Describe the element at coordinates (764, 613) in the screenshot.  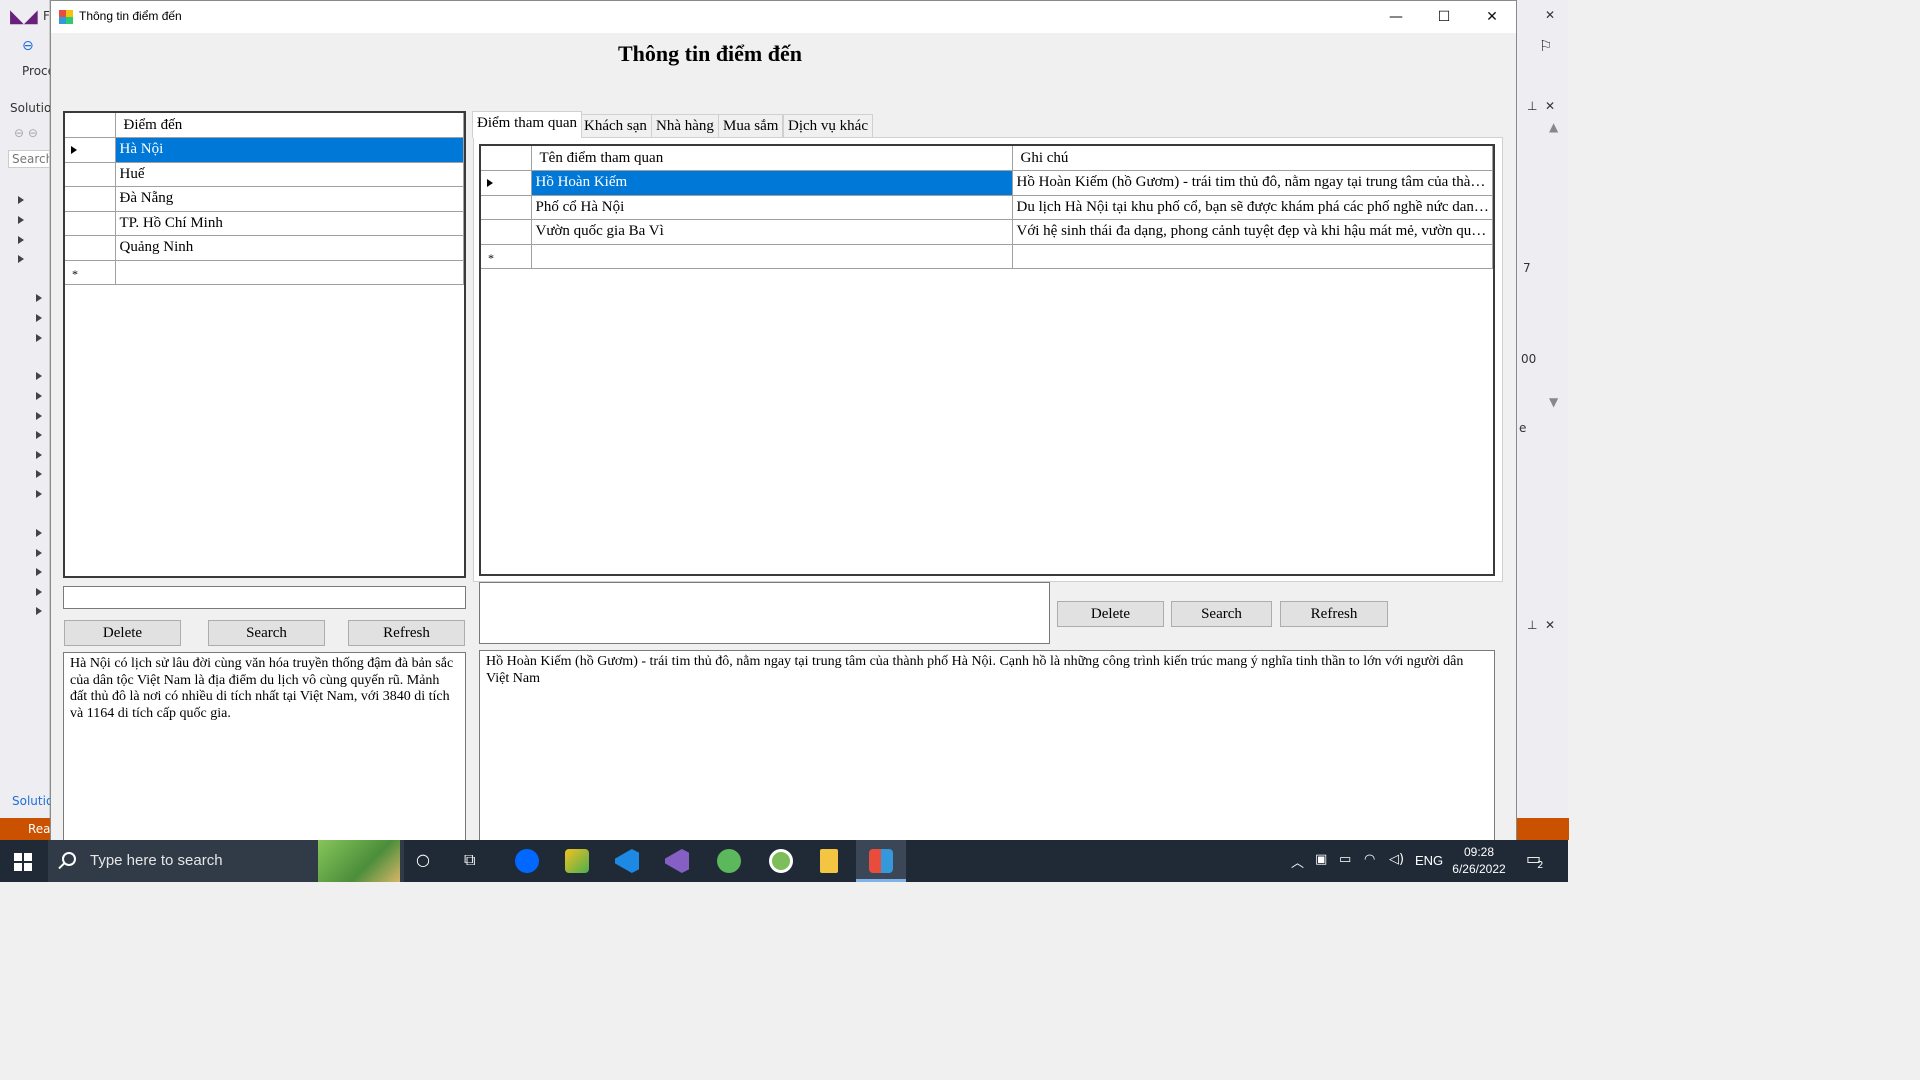
I see `attraction-search-input` at that location.